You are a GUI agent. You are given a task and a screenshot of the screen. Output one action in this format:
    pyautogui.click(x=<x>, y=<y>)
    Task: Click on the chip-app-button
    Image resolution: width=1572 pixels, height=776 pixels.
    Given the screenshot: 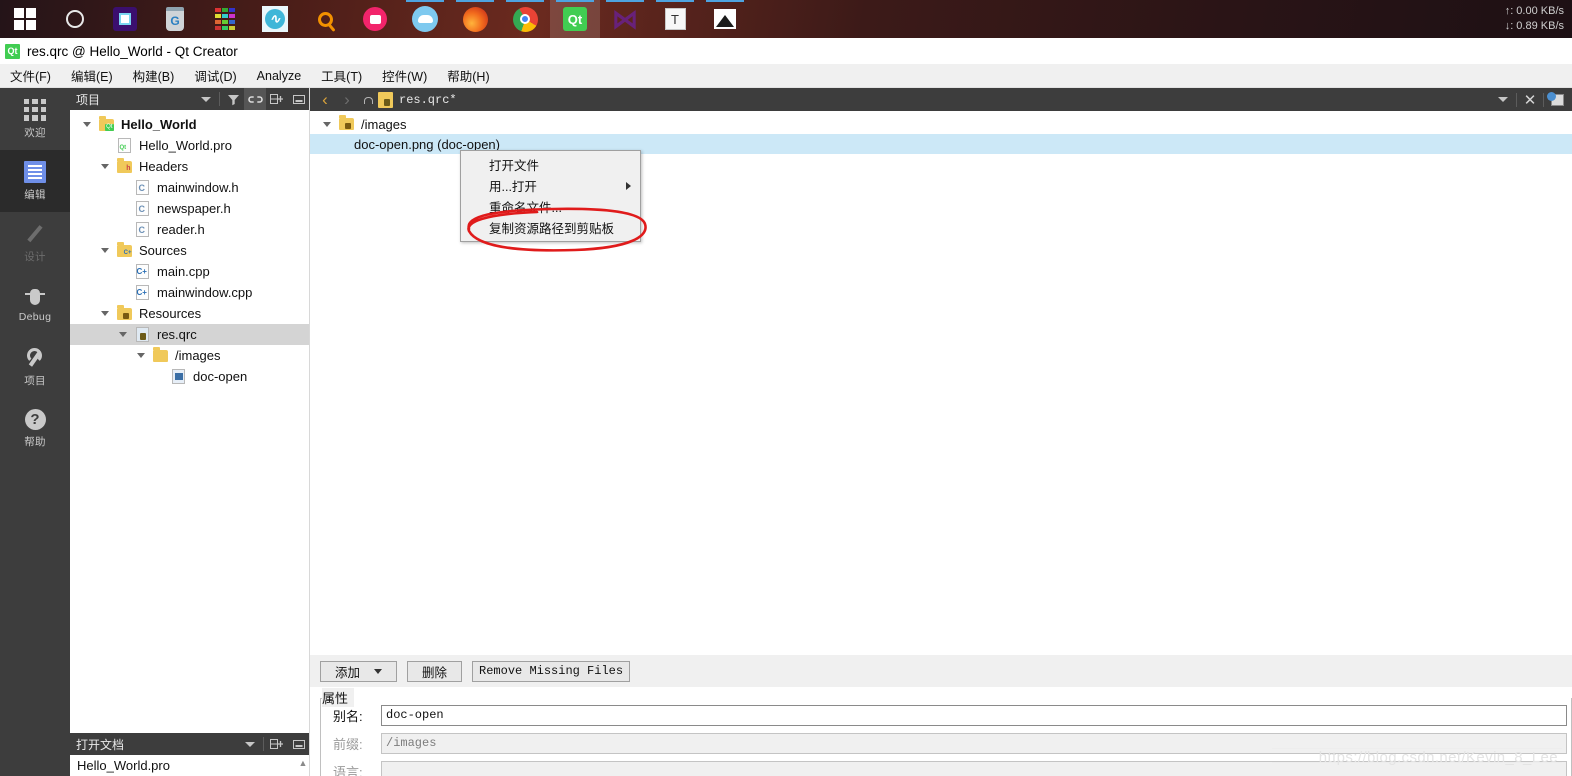 What is the action you would take?
    pyautogui.click(x=125, y=19)
    